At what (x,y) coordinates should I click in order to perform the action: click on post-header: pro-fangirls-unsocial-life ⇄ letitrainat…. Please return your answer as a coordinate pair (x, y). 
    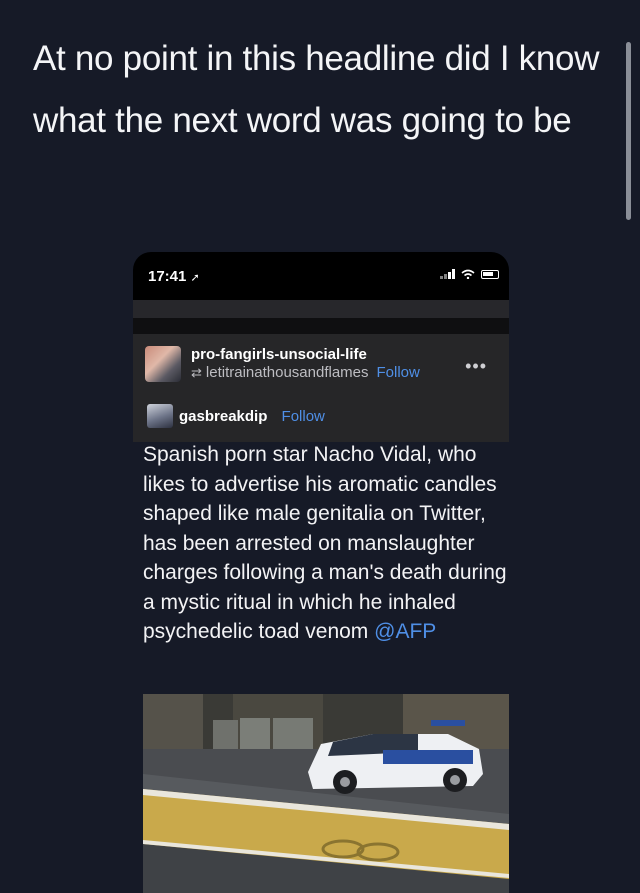
    Looking at the image, I should click on (321, 388).